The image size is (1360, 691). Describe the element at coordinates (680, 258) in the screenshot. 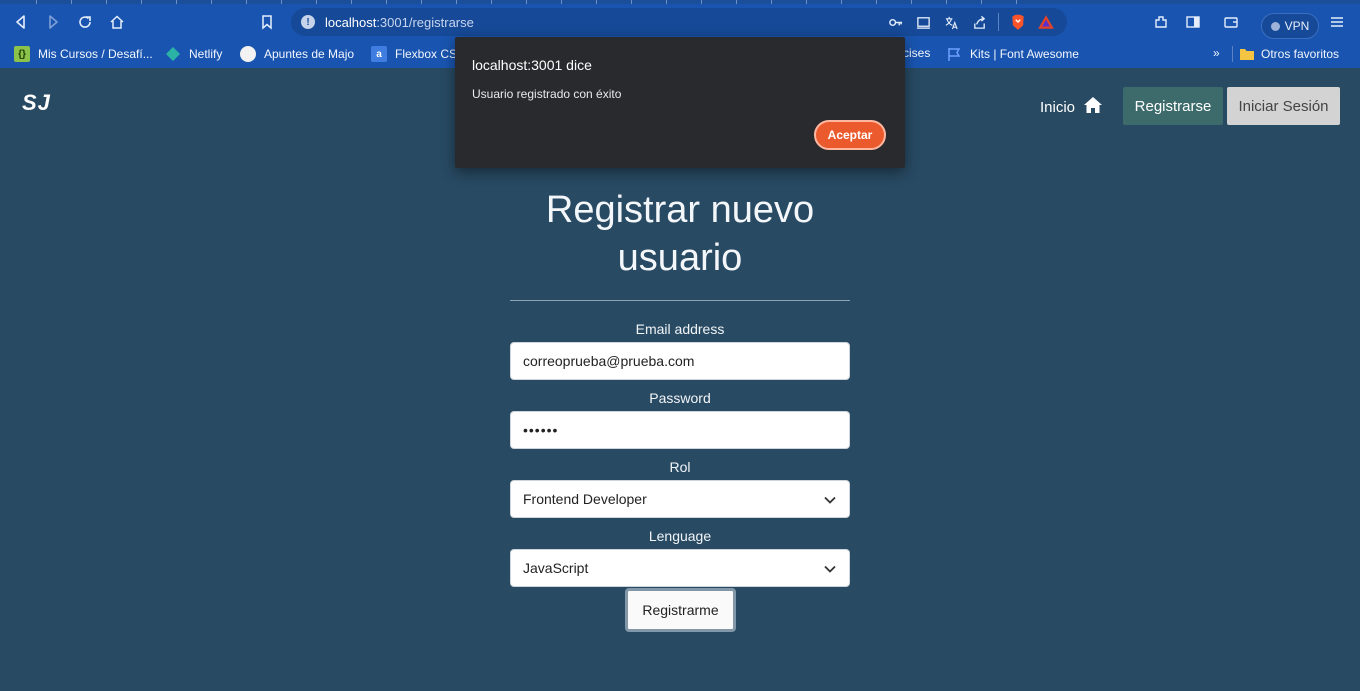

I see `page-title-line2: usuario` at that location.